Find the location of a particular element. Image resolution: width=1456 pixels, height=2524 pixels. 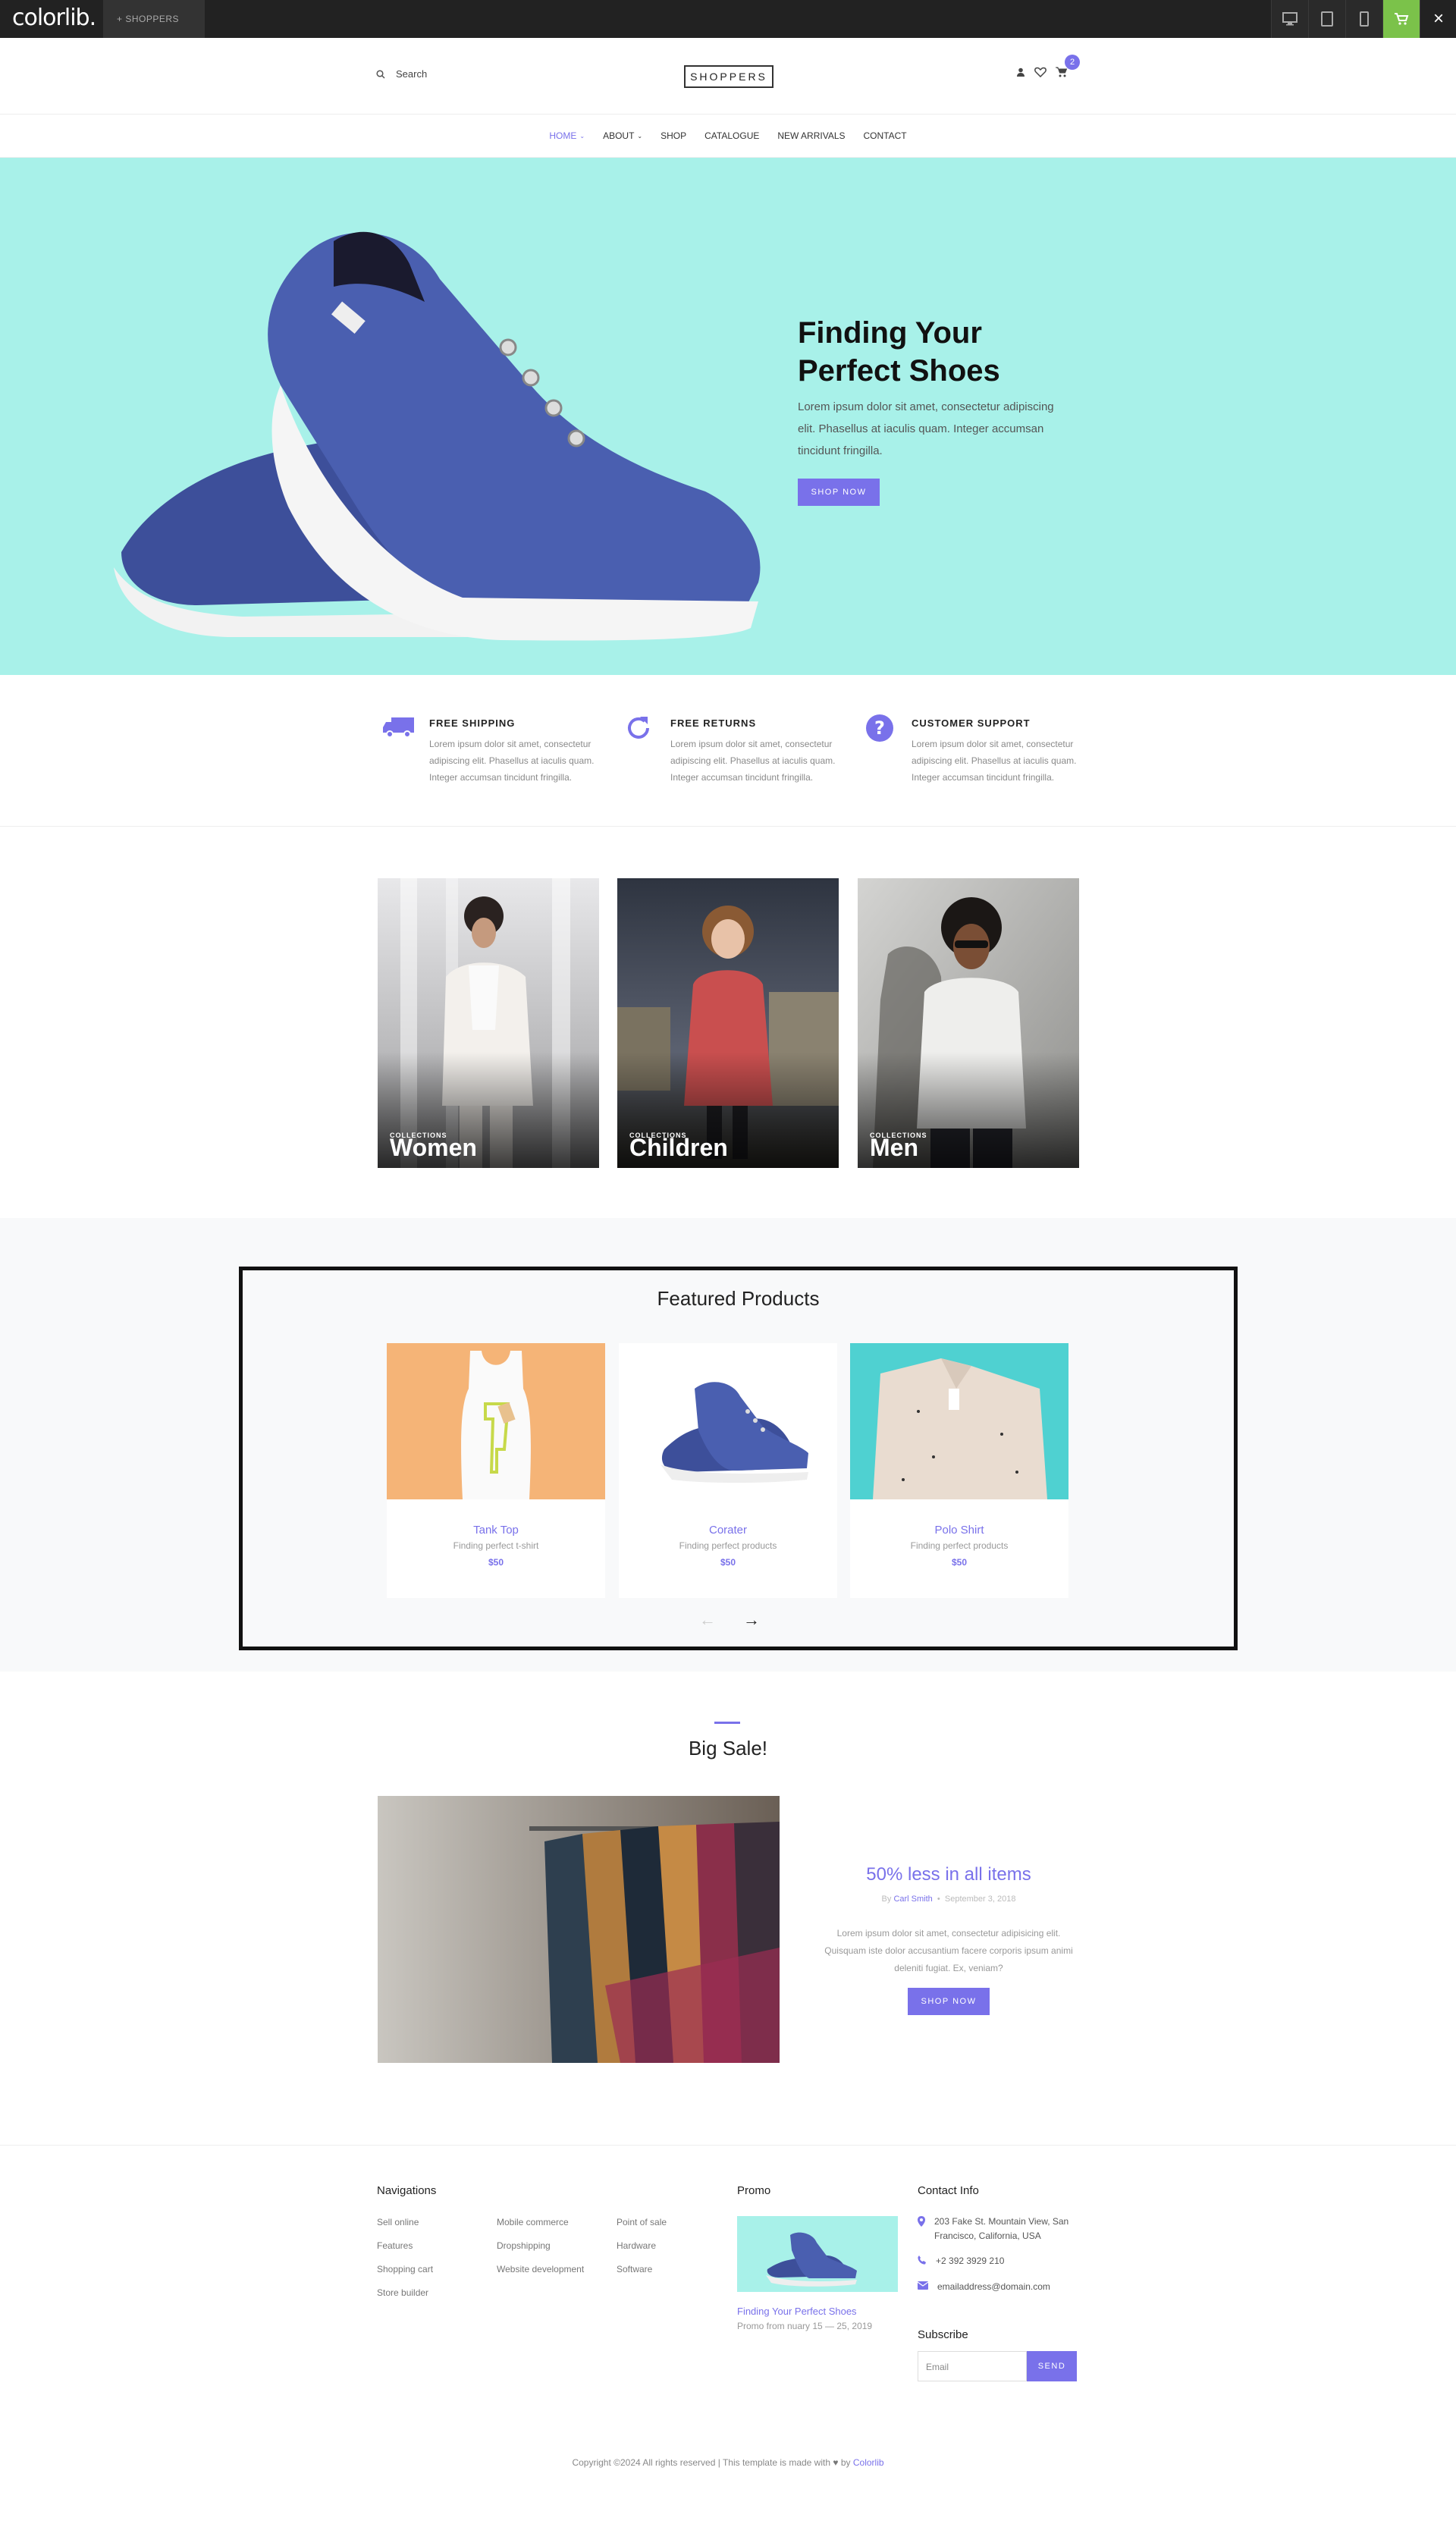

product-name: Tank Top is located at coordinates (496, 1531).